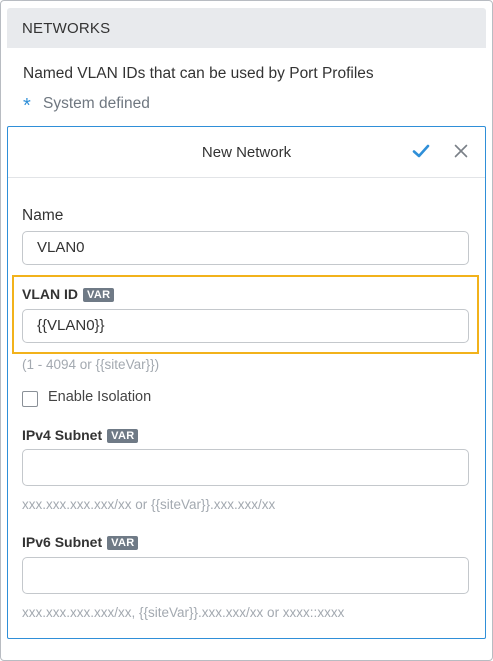  Describe the element at coordinates (245, 326) in the screenshot. I see `vlan-id-input: {{VLAN0}}` at that location.